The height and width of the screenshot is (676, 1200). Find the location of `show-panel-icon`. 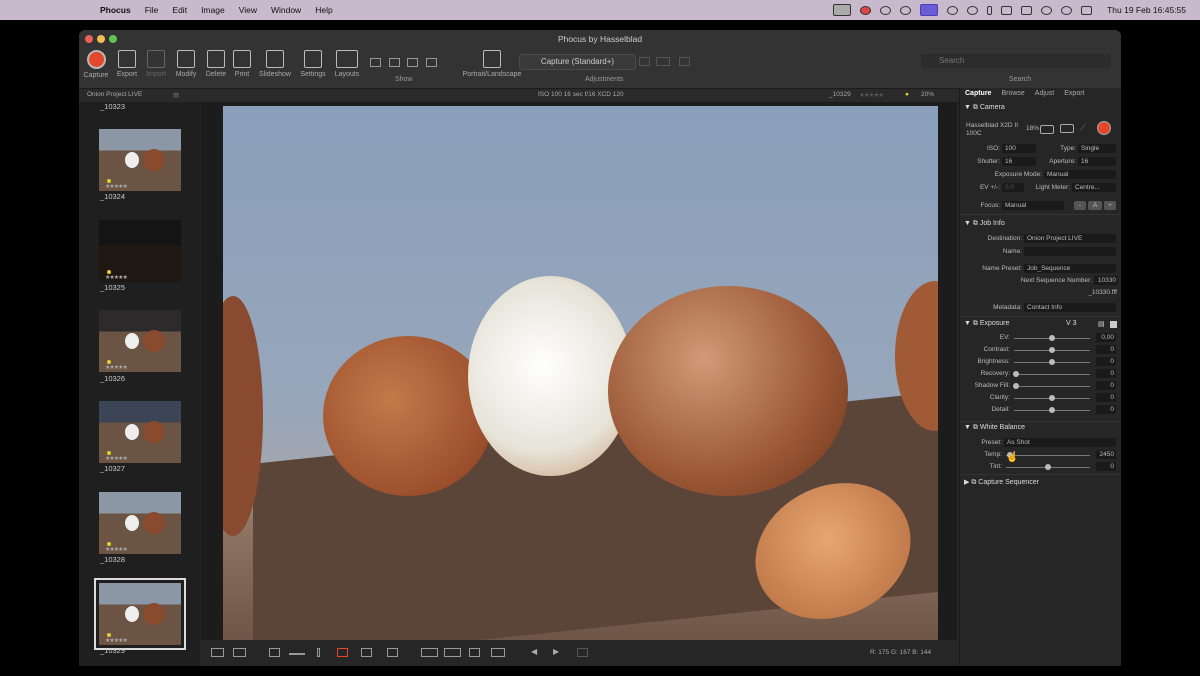

show-panel-icon is located at coordinates (412, 62).